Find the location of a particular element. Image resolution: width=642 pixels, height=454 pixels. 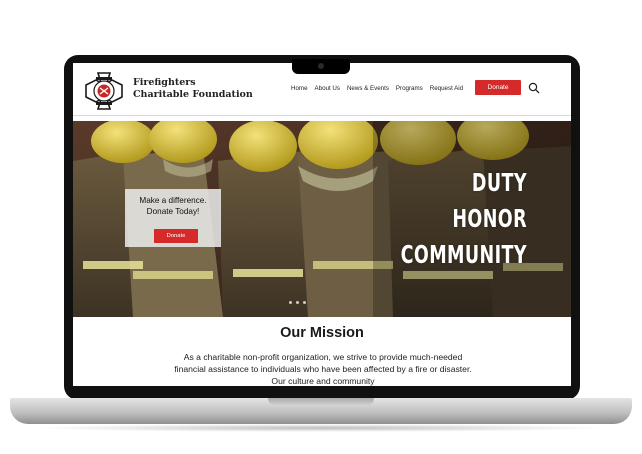

motto-duty: DUTY is located at coordinates (499, 182).